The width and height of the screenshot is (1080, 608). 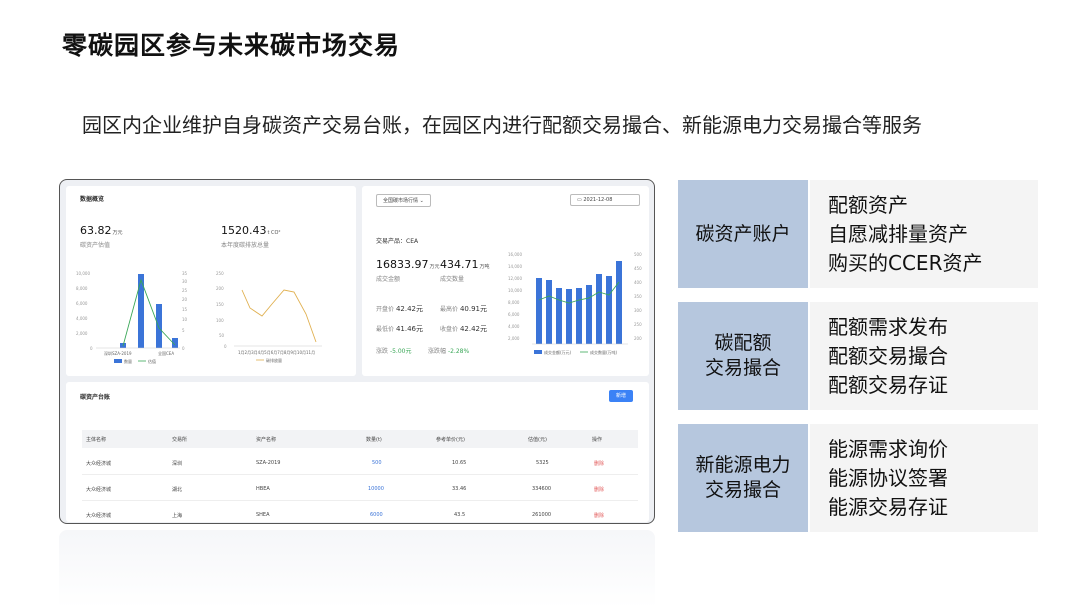 What do you see at coordinates (449, 351) in the screenshot?
I see `price-change-pct: 涨跌幅 -2.28%` at bounding box center [449, 351].